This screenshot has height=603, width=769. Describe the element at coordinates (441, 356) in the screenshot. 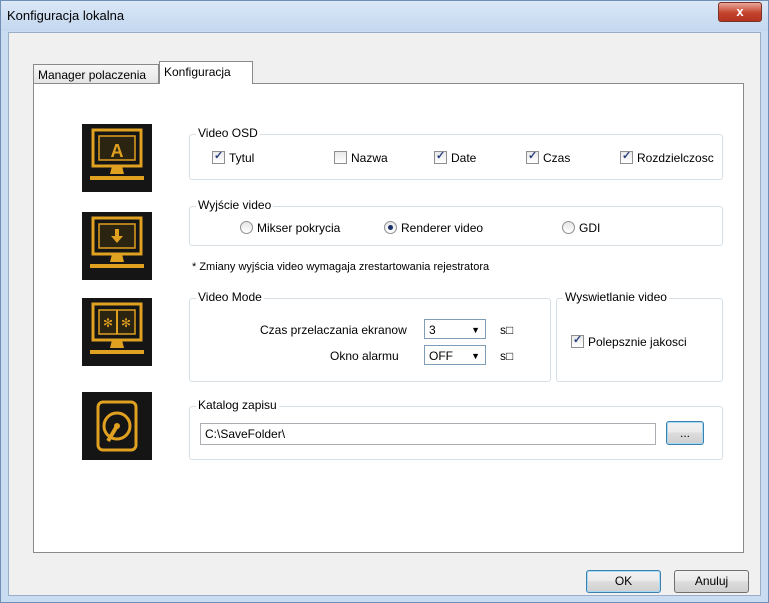

I see `select-value: OFF` at that location.